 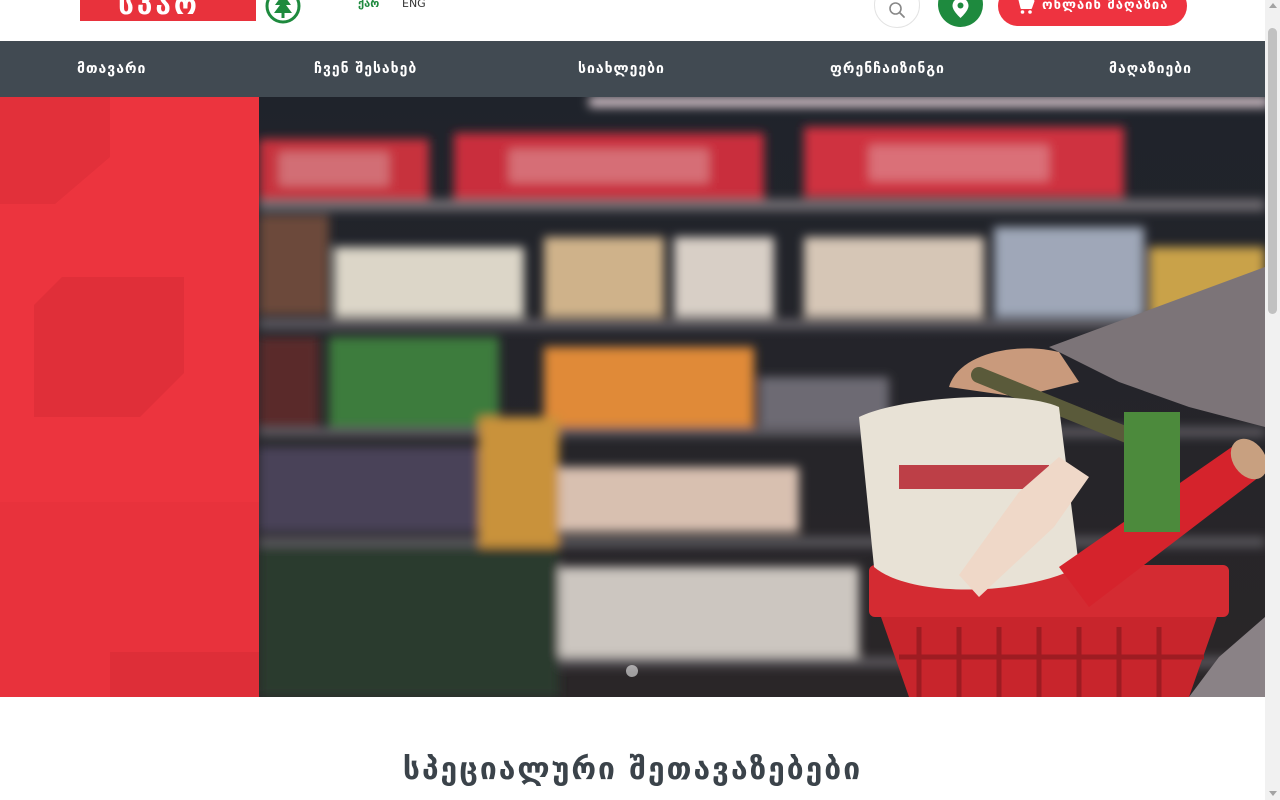 What do you see at coordinates (368, 5) in the screenshot?
I see `lang-georgian: ქარ` at bounding box center [368, 5].